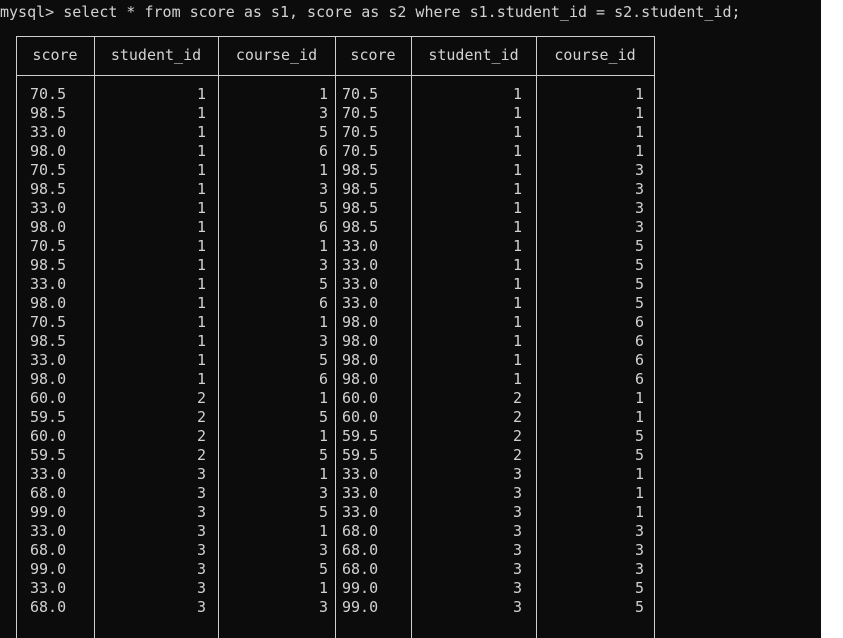  What do you see at coordinates (336, 170) in the screenshot?
I see `table-row: 70.5 1 1 98.5 1 3` at bounding box center [336, 170].